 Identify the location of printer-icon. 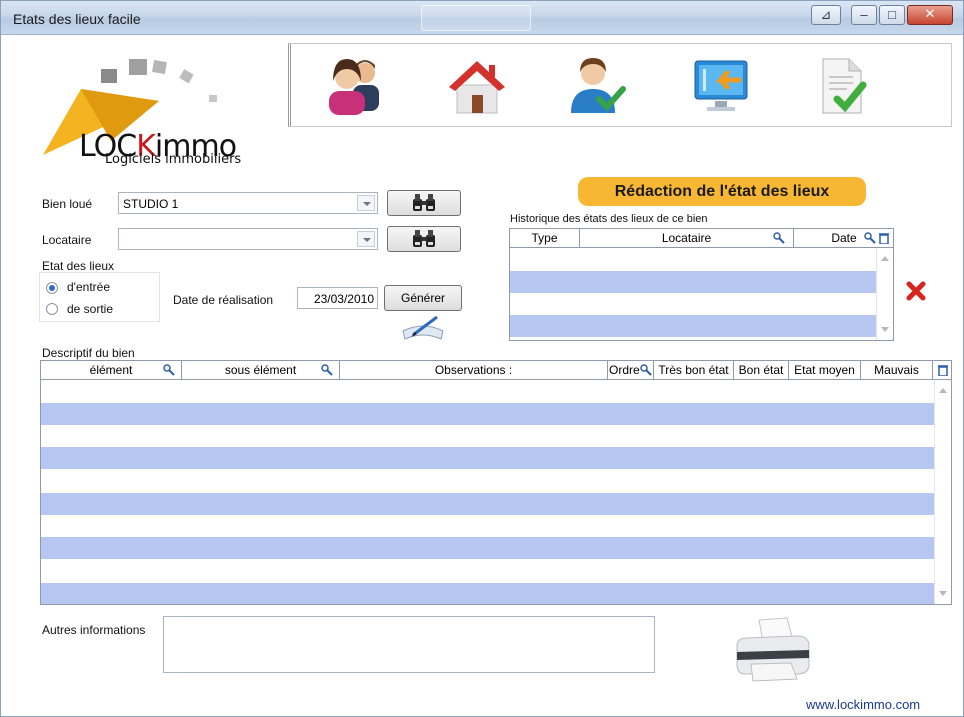
(773, 649).